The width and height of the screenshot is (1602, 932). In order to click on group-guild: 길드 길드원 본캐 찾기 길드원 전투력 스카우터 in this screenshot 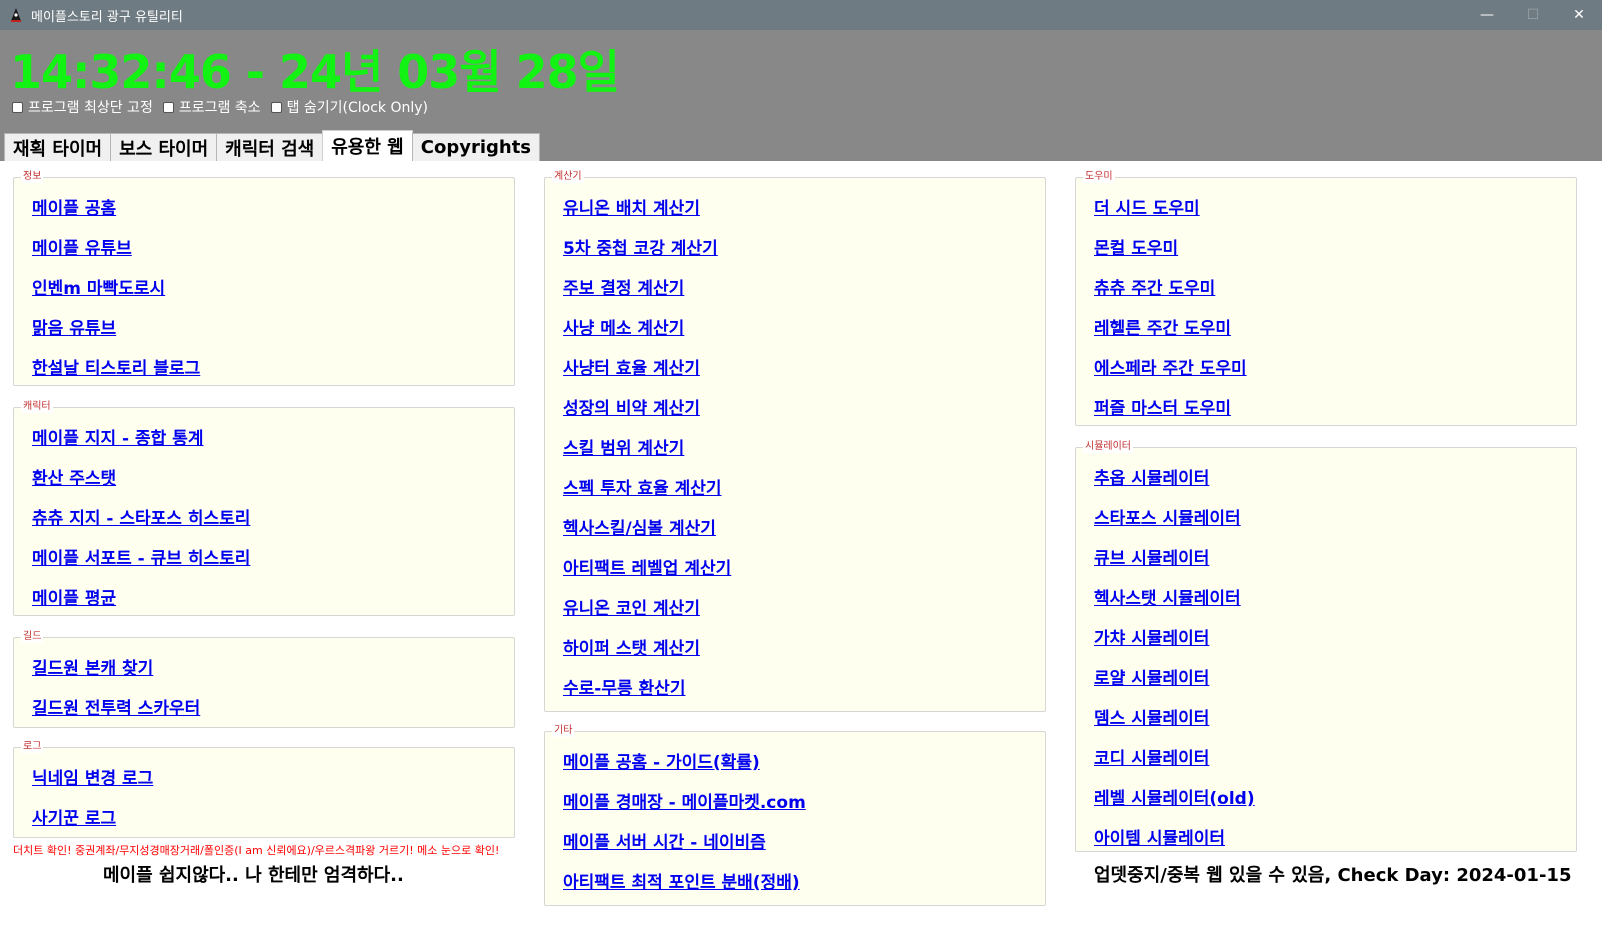, I will do `click(264, 679)`.